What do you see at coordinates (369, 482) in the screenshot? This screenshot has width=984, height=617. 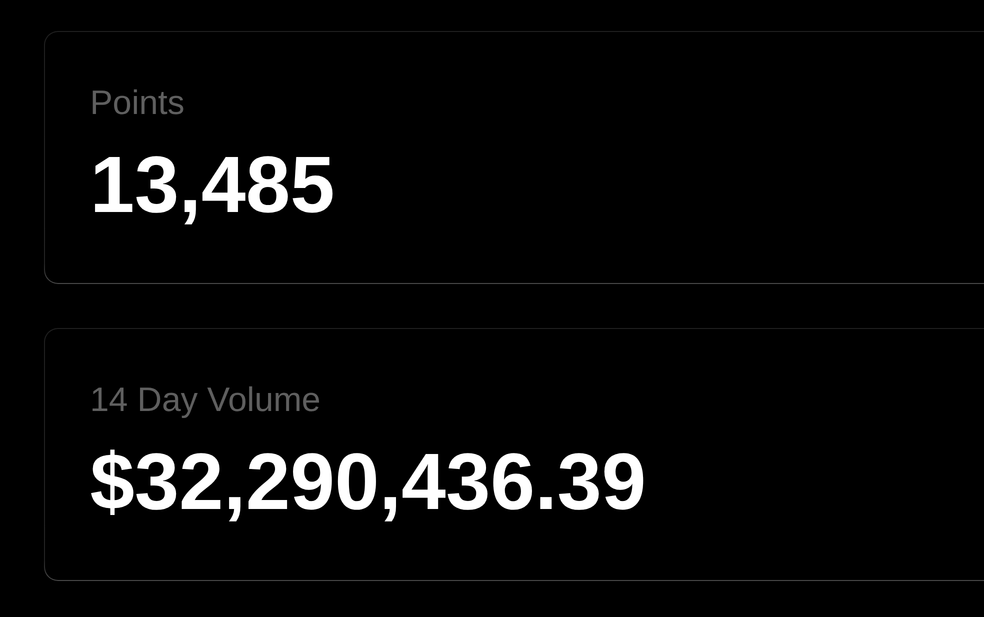 I see `stat-value: $32,290,436.39` at bounding box center [369, 482].